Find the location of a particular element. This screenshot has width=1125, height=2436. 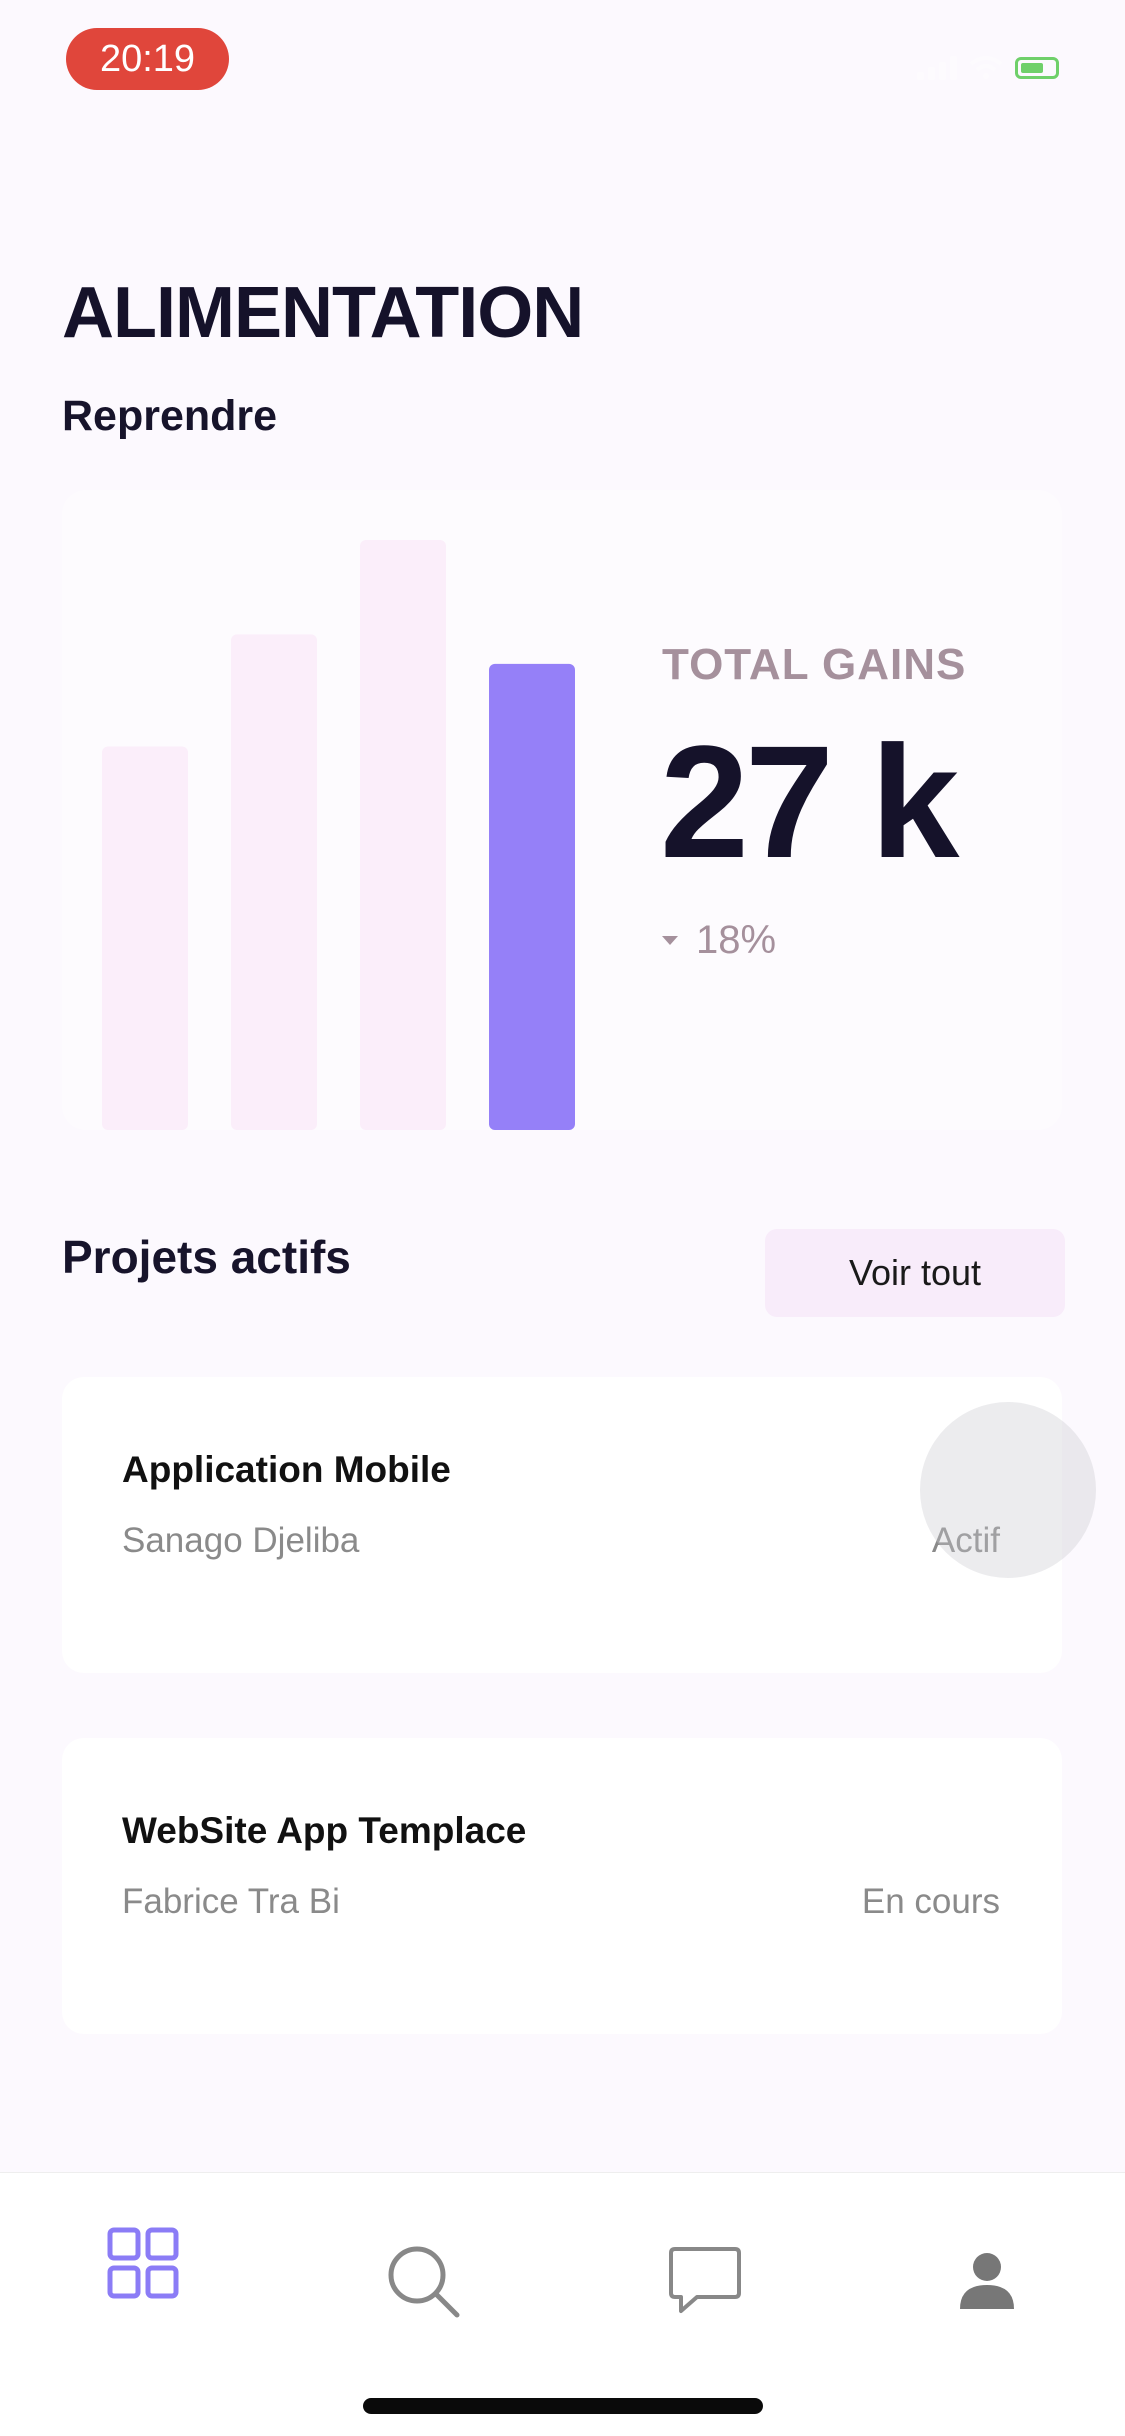

touch-indicator is located at coordinates (1008, 1490).